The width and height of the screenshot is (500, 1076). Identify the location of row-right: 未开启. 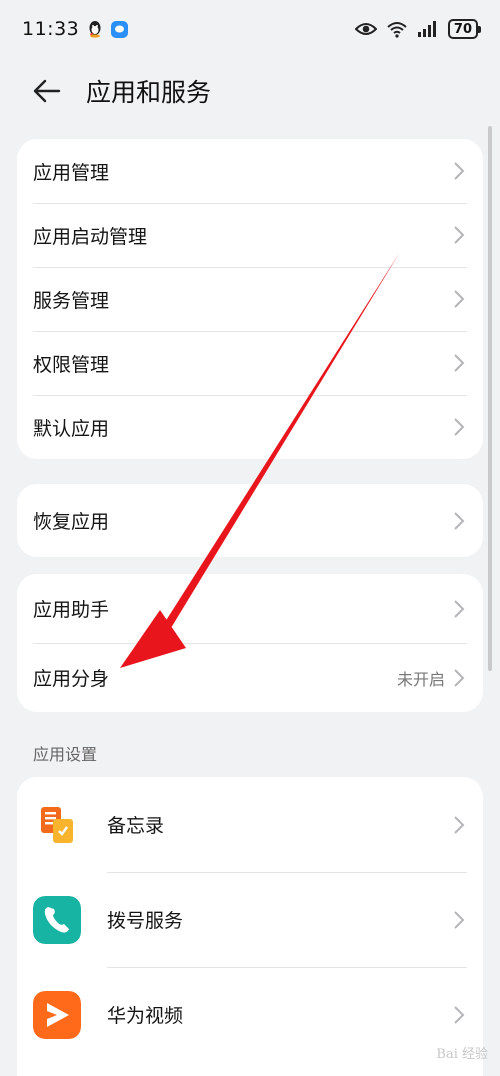
(431, 678).